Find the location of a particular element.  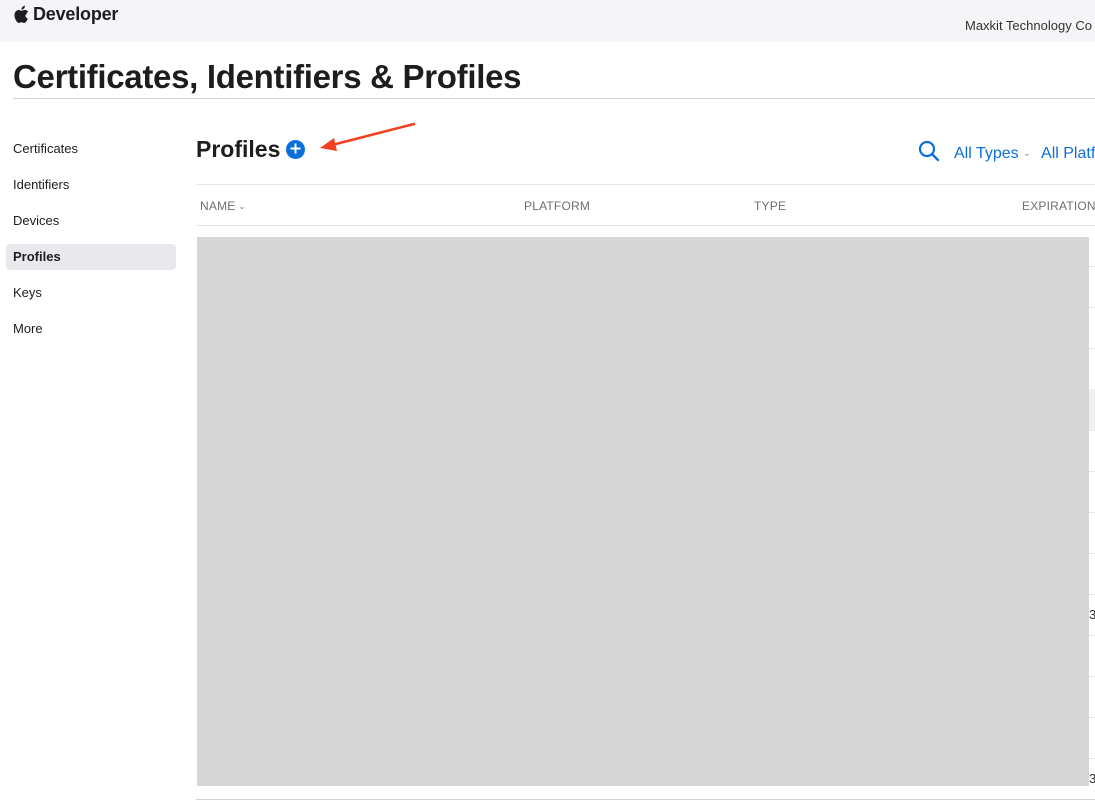

table-toolbar: All Types ⌄ All Platf is located at coordinates (1006, 153).